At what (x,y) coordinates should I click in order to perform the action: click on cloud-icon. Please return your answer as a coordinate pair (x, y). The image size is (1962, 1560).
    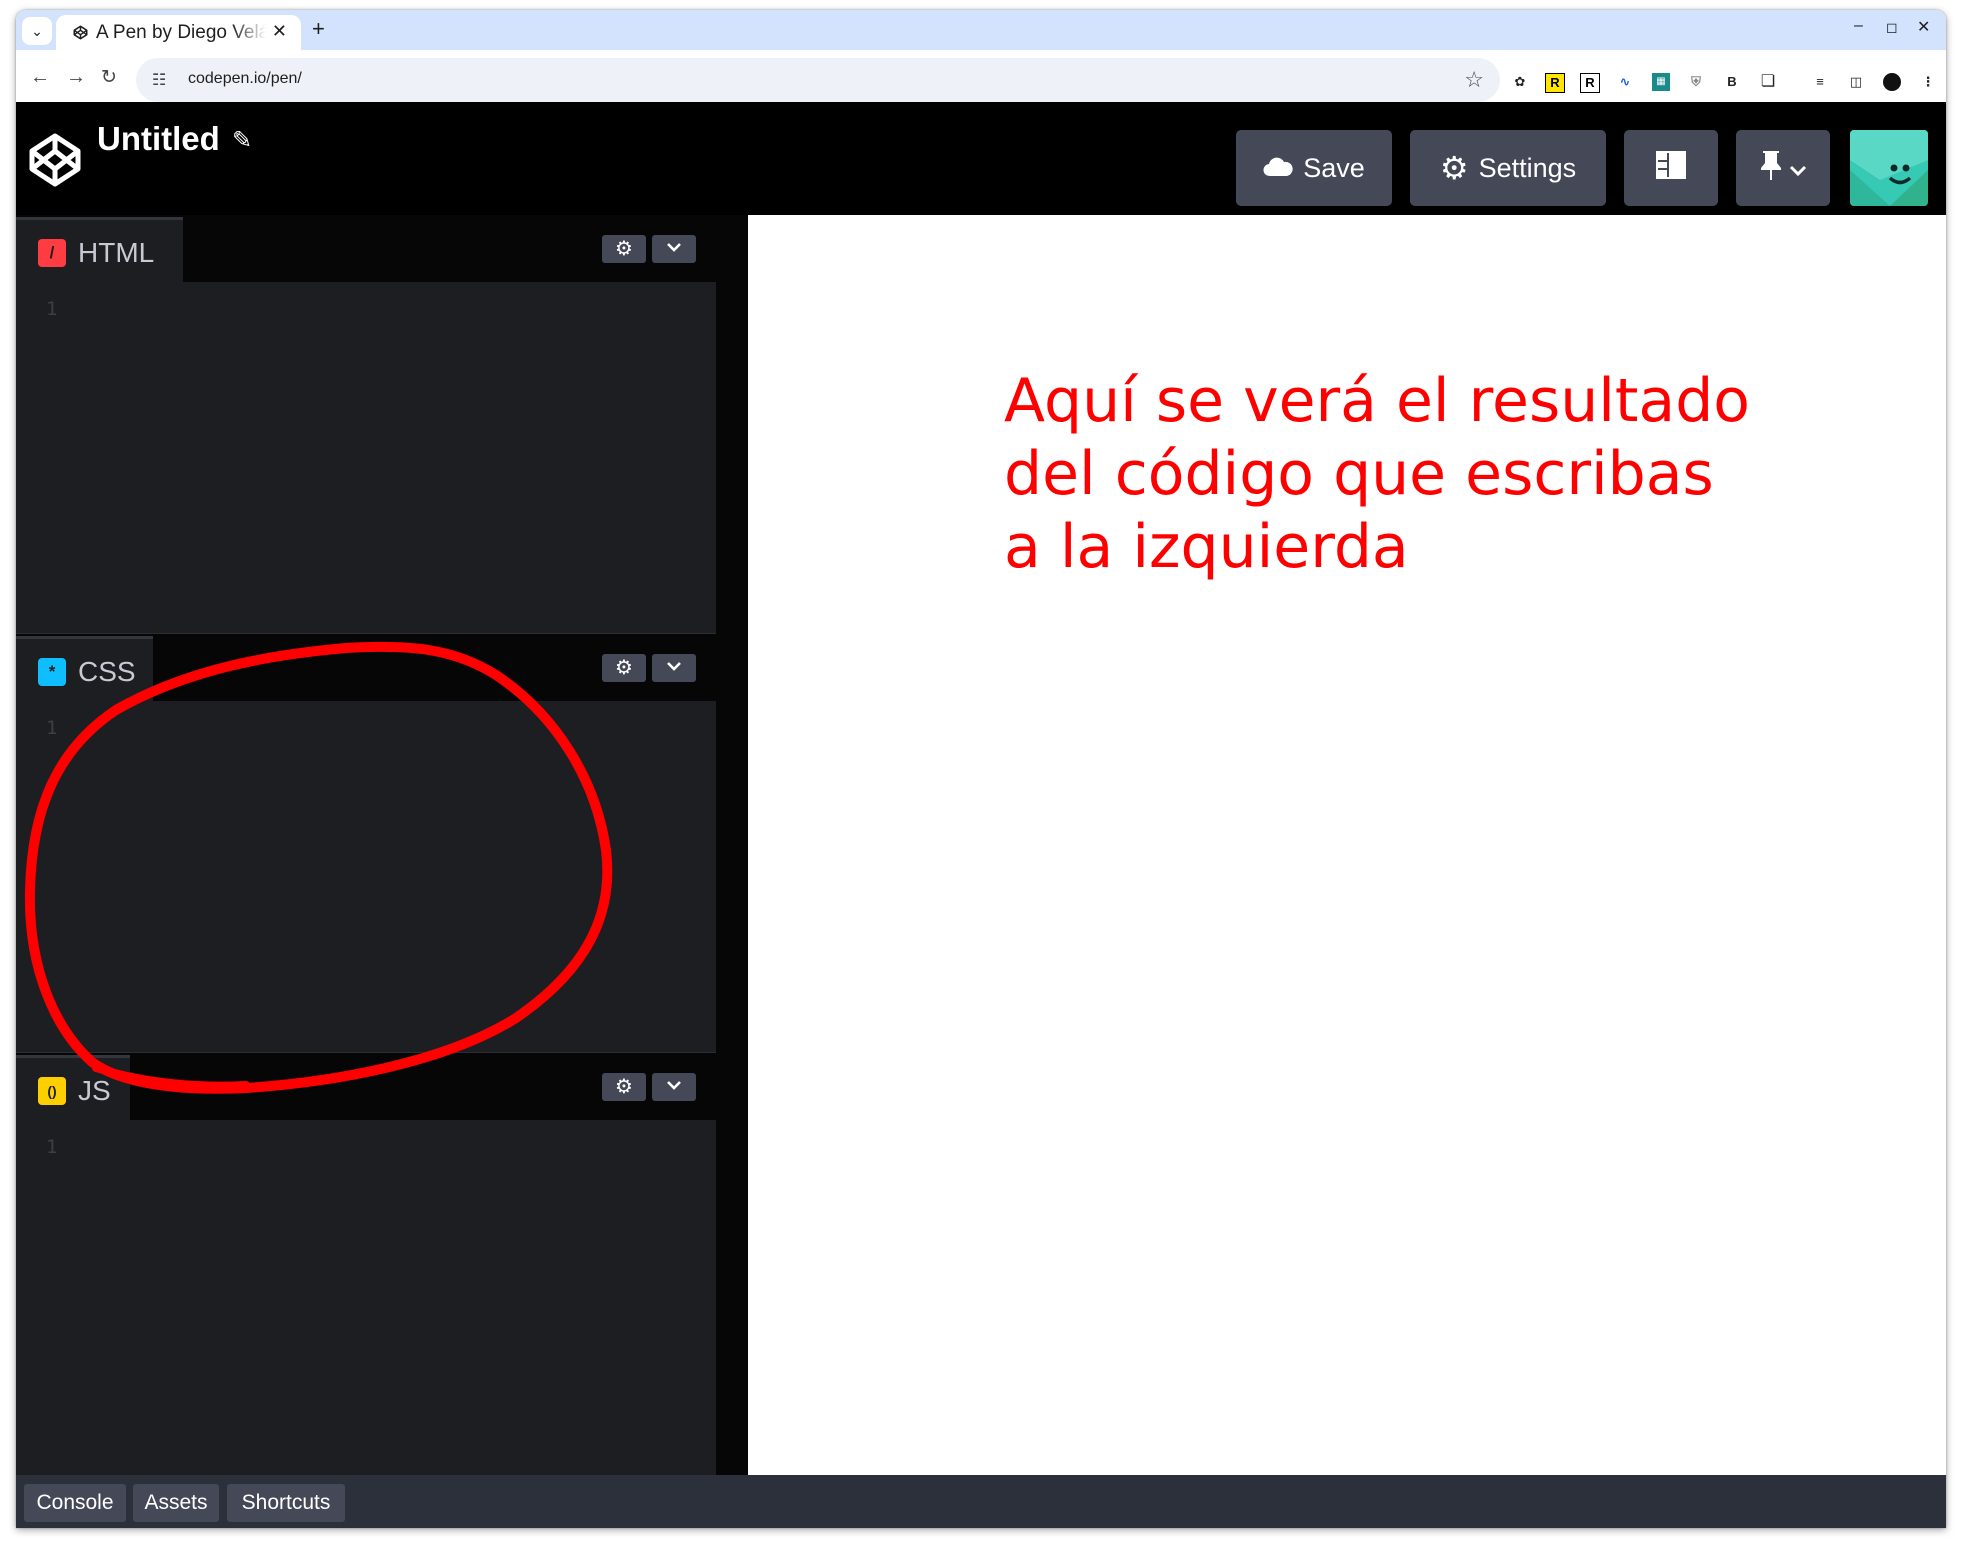
    Looking at the image, I should click on (1278, 168).